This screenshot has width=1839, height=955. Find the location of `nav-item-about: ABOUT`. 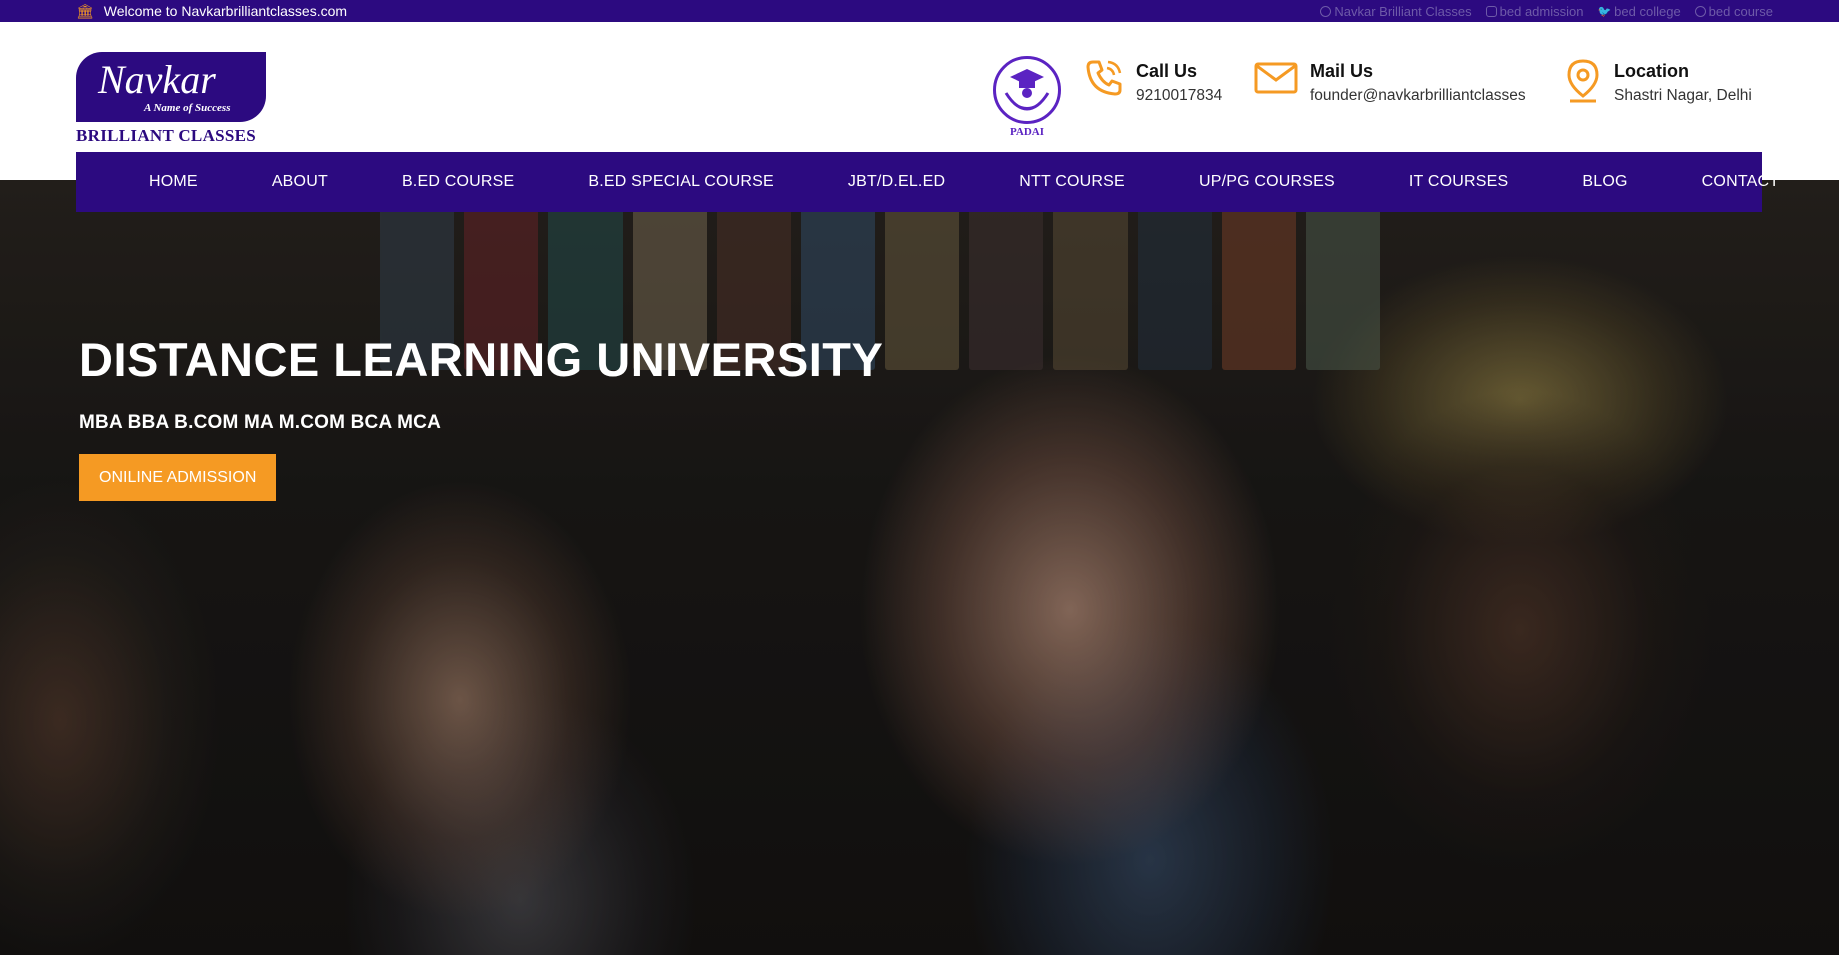

nav-item-about: ABOUT is located at coordinates (300, 182).